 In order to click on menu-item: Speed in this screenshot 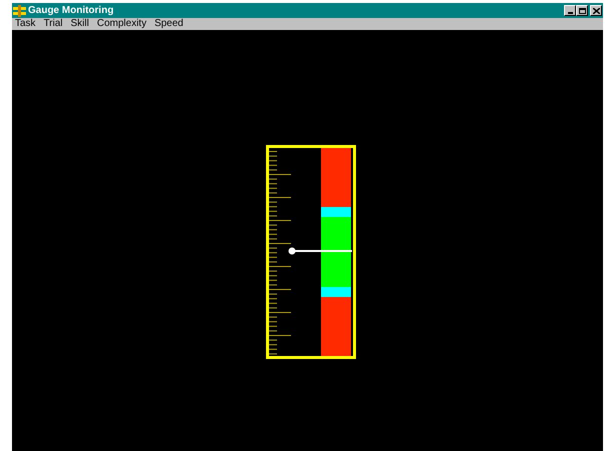, I will do `click(169, 24)`.